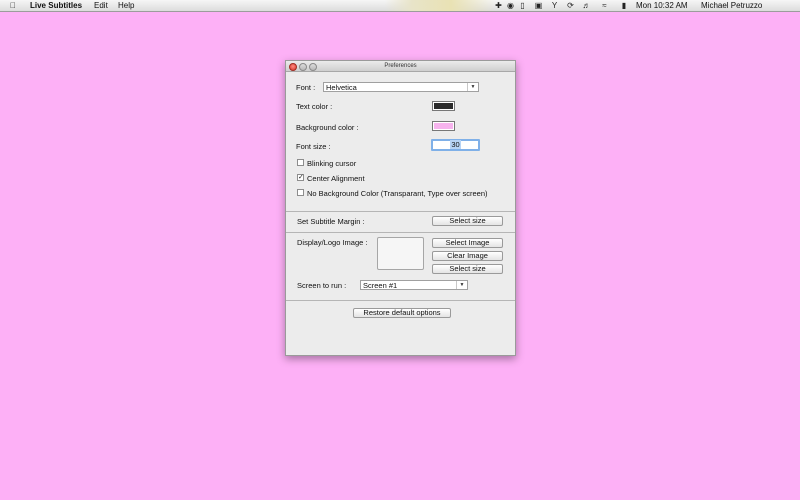 The width and height of the screenshot is (800, 500). What do you see at coordinates (313, 67) in the screenshot?
I see `zoom-button` at bounding box center [313, 67].